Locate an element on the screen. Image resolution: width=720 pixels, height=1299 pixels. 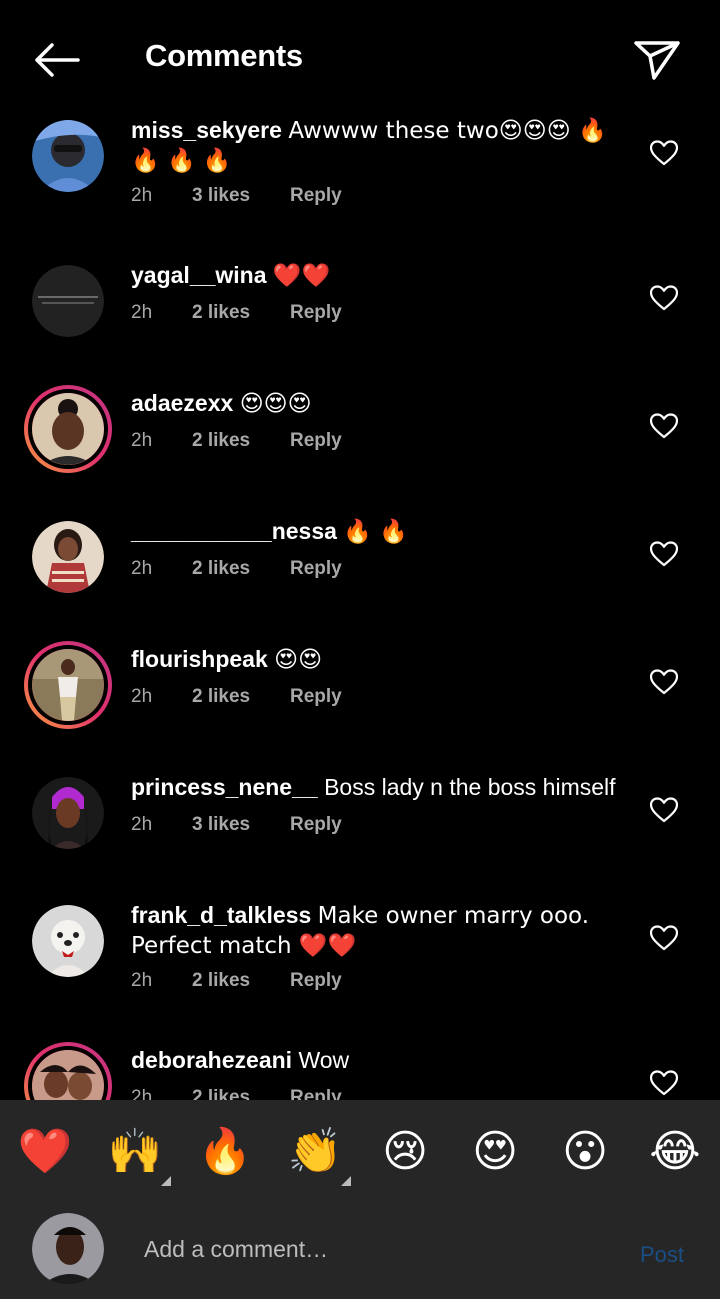
comment-username: frank_d_talkless is located at coordinates (221, 915).